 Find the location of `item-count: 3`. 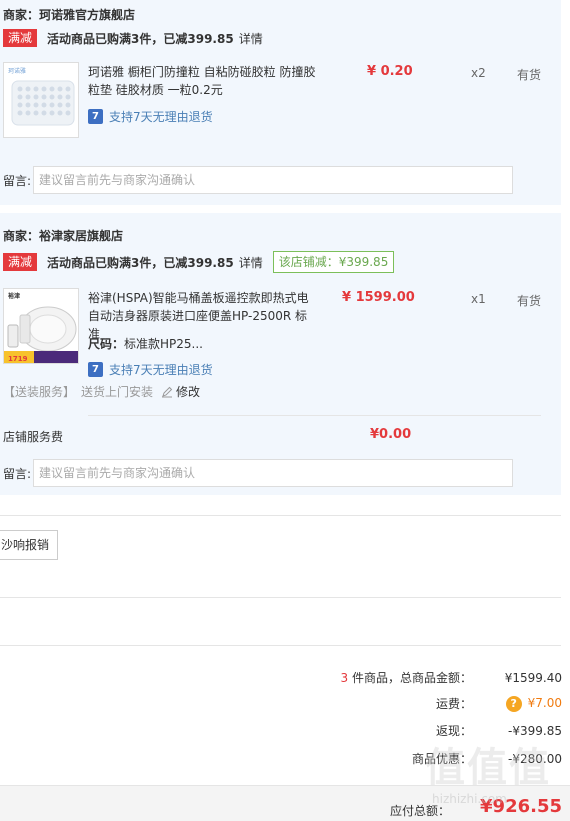

item-count: 3 is located at coordinates (344, 678).